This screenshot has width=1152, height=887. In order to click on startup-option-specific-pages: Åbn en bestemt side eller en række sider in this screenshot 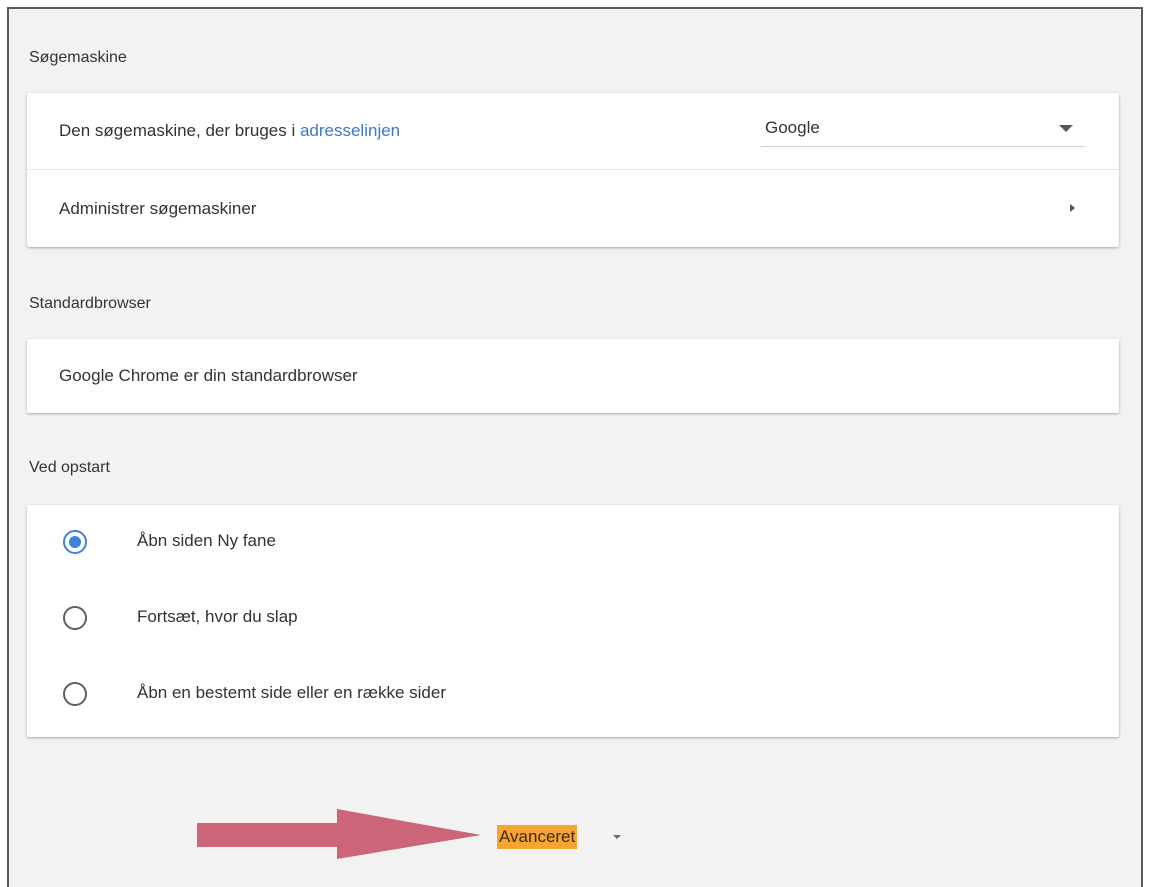, I will do `click(573, 694)`.